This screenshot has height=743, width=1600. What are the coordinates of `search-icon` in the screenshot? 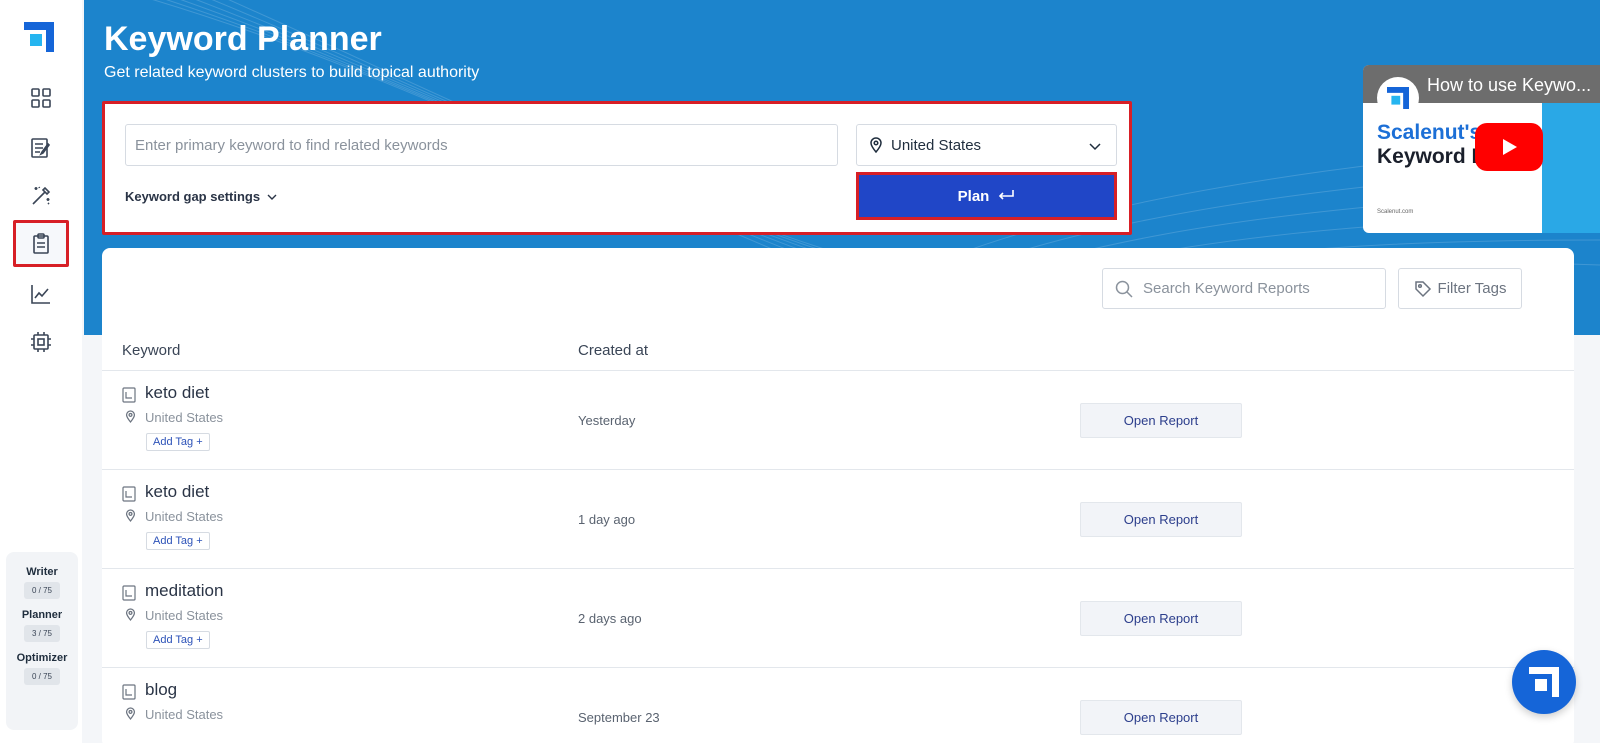 It's located at (1124, 289).